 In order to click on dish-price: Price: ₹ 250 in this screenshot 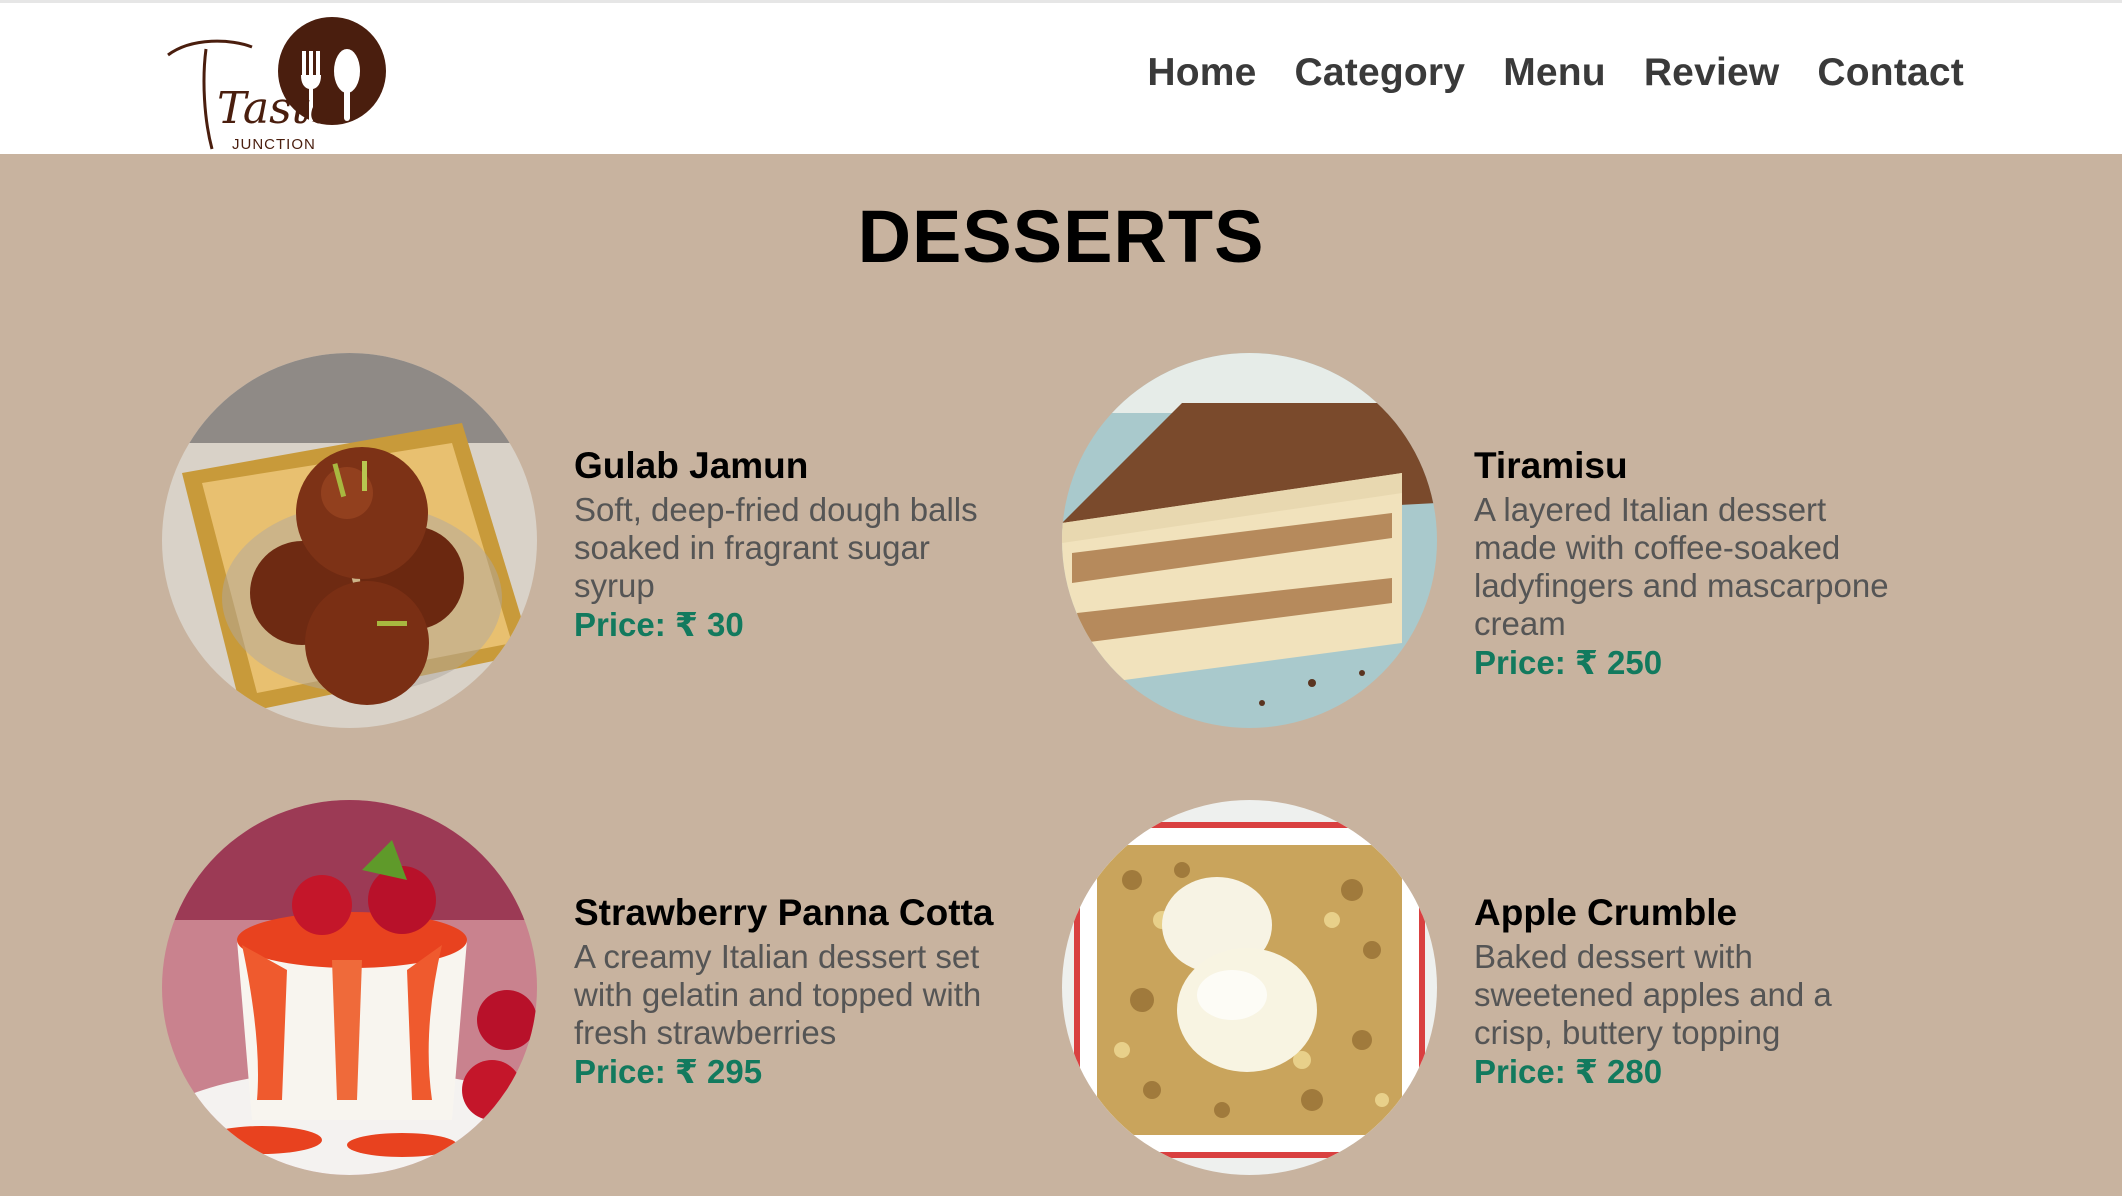, I will do `click(1568, 662)`.